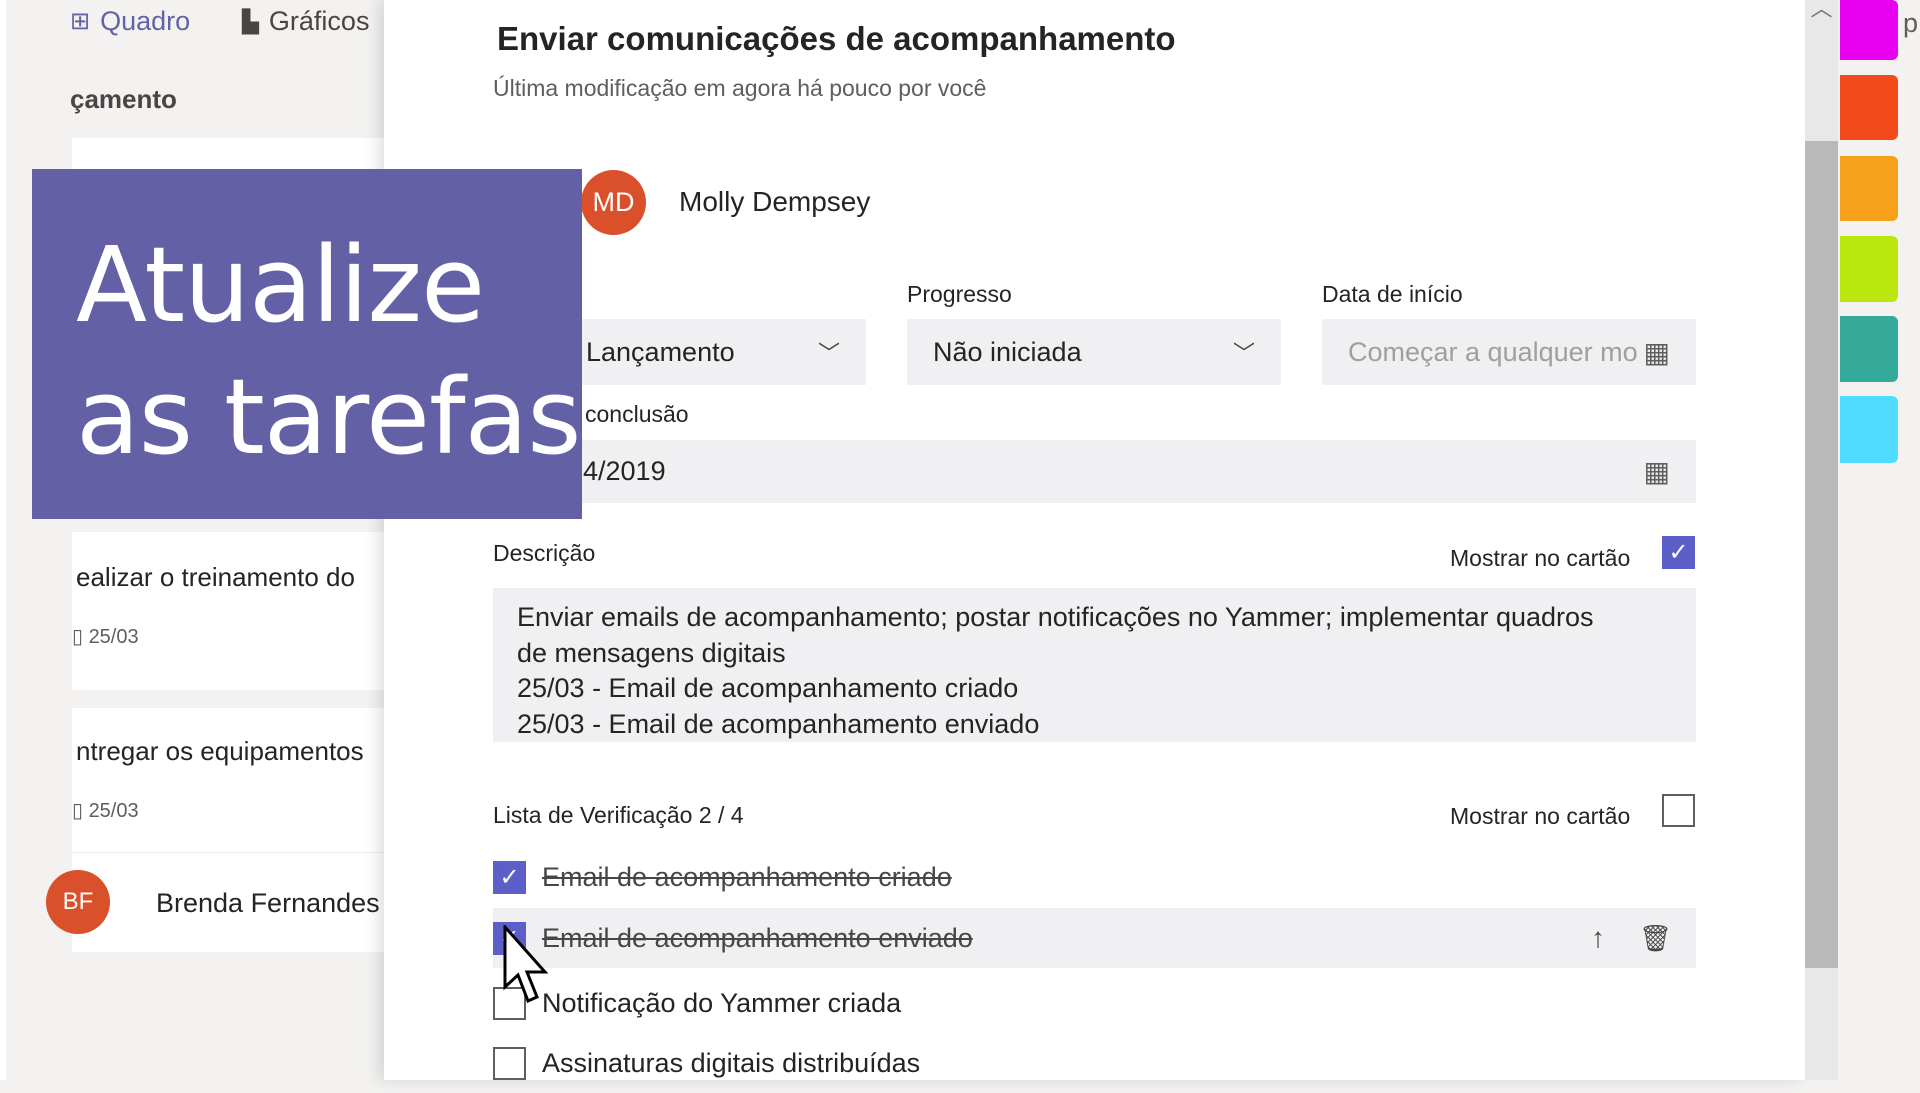 The height and width of the screenshot is (1093, 1920). Describe the element at coordinates (836, 39) in the screenshot. I see `task-title: Enviar comunicações de acompanhamento` at that location.